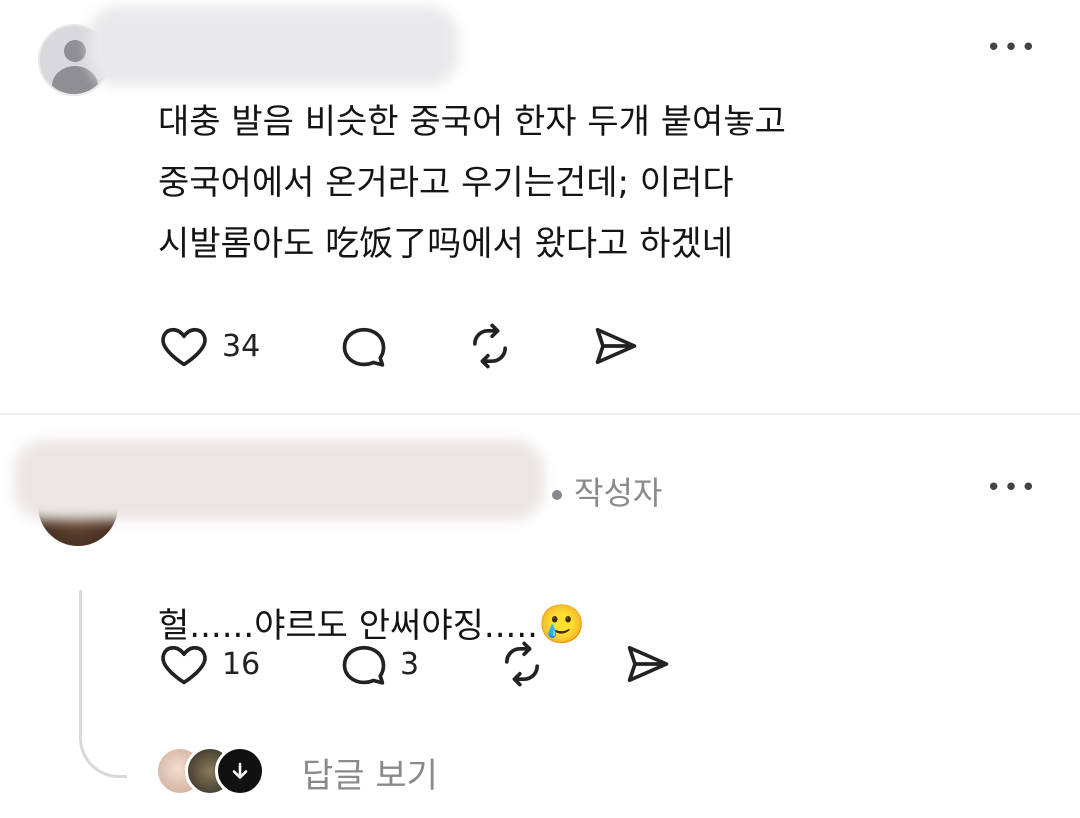  What do you see at coordinates (209, 346) in the screenshot?
I see `like-button: 34` at bounding box center [209, 346].